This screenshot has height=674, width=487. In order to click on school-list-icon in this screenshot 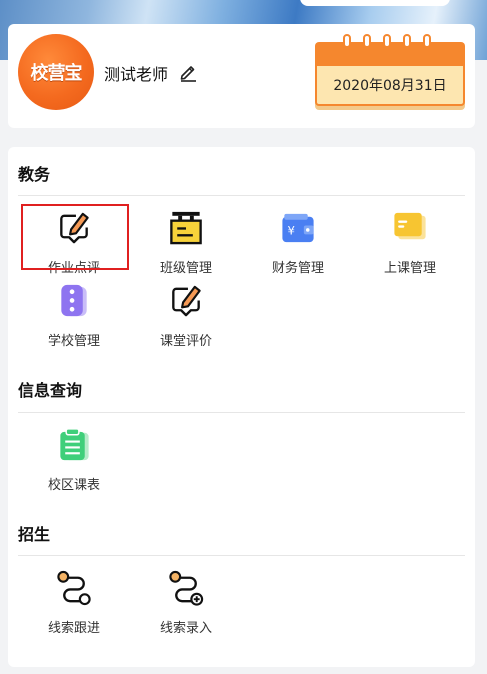, I will do `click(74, 300)`.